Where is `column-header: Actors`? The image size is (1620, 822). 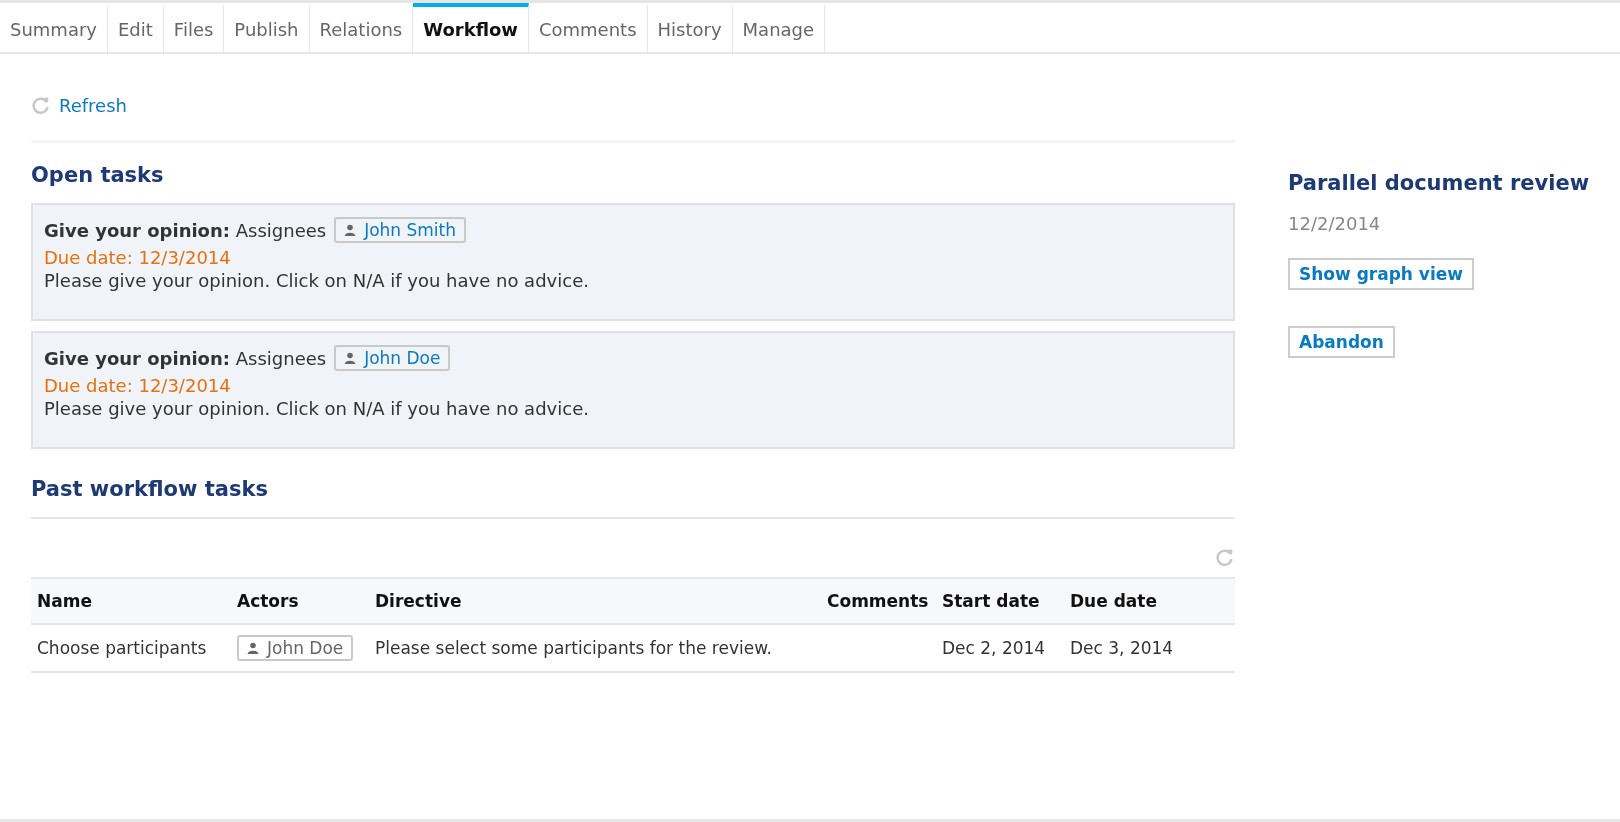 column-header: Actors is located at coordinates (300, 601).